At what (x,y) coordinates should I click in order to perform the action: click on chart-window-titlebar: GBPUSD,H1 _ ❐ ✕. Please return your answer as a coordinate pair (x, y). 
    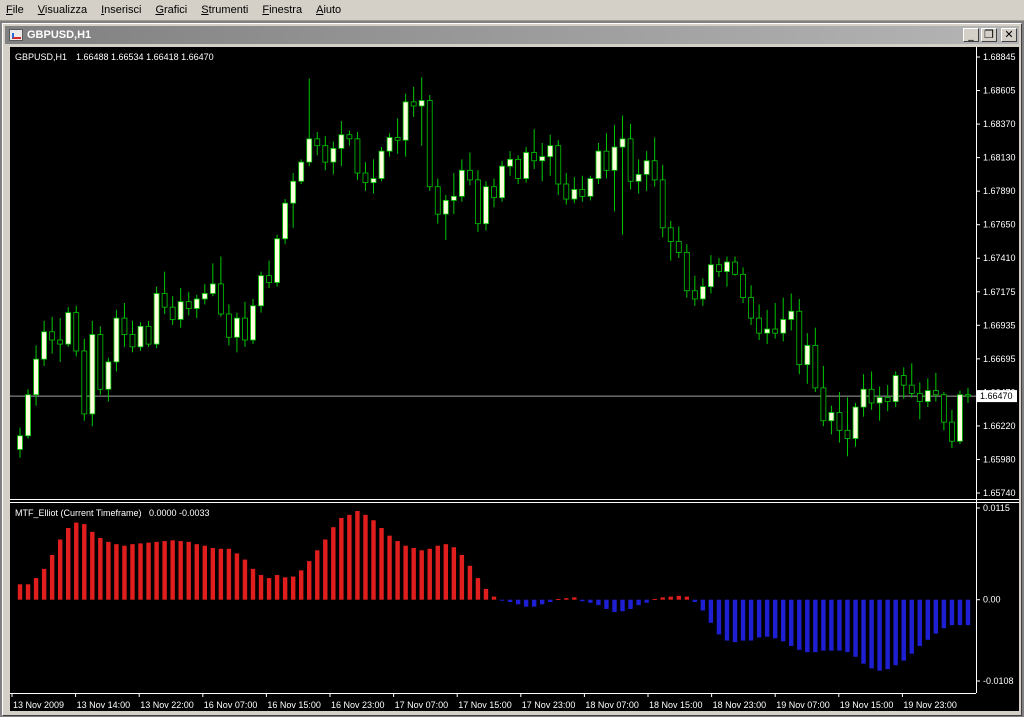
    Looking at the image, I should click on (512, 35).